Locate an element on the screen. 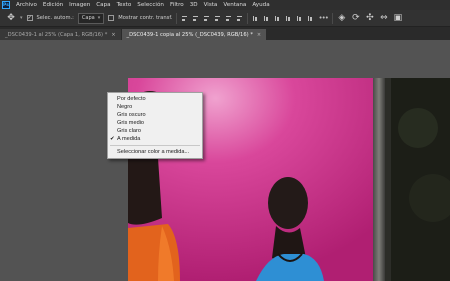 This screenshot has width=450, height=281. auto-select-target-dropdown: Capa ▾ is located at coordinates (91, 18).